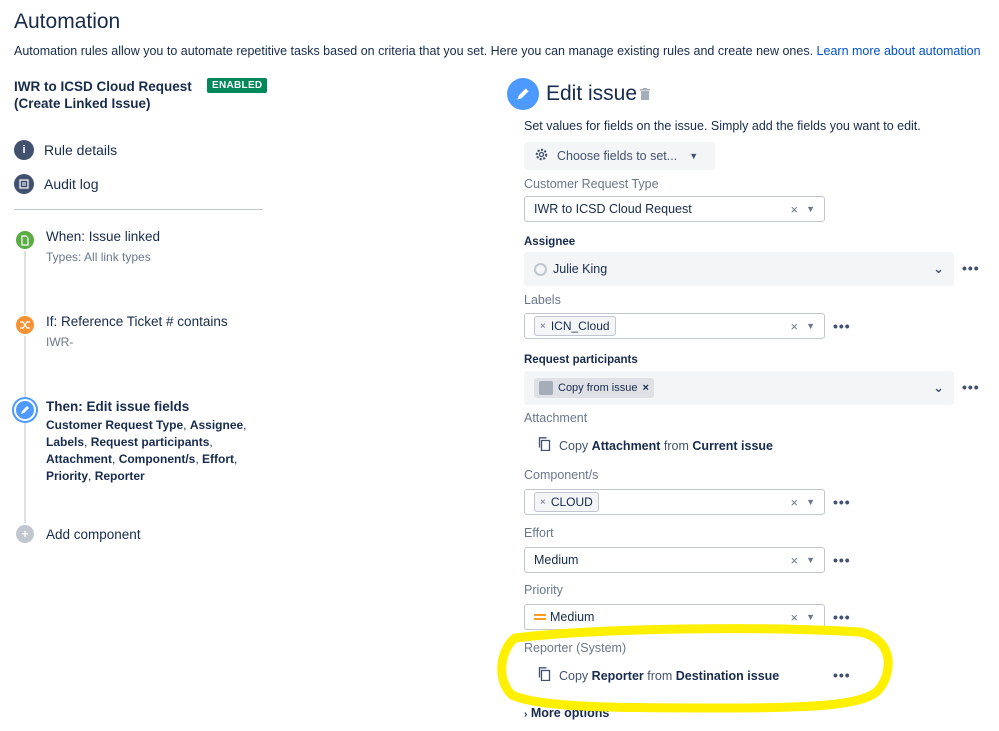 Image resolution: width=999 pixels, height=731 pixels. I want to click on component-tag: × CLOUD, so click(566, 502).